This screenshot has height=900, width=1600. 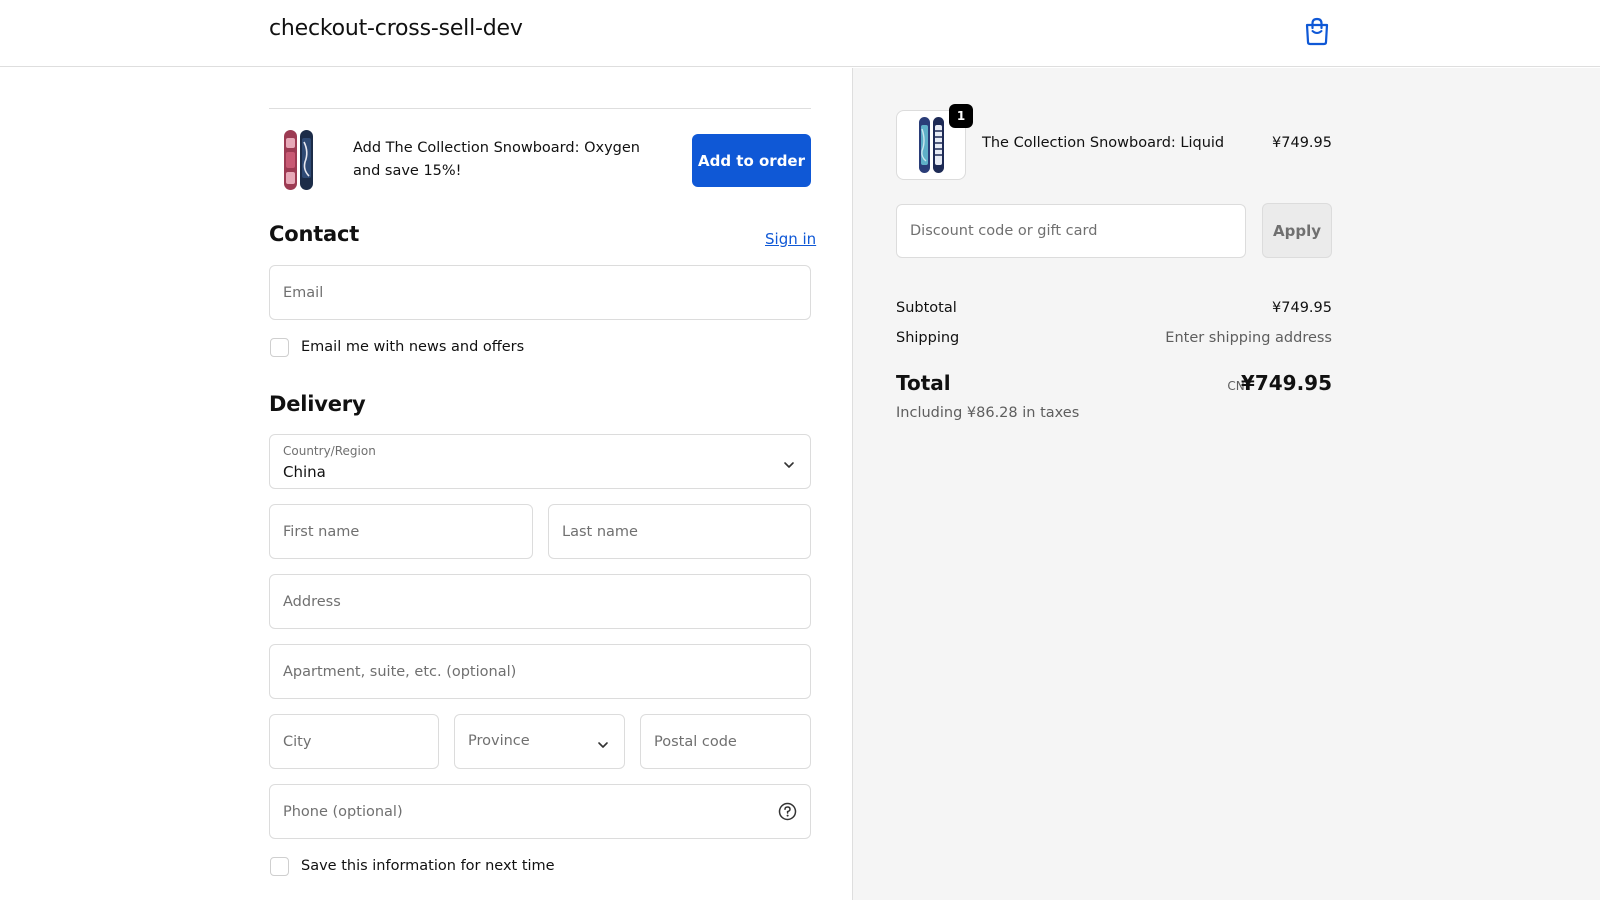 I want to click on email-input, so click(x=540, y=292).